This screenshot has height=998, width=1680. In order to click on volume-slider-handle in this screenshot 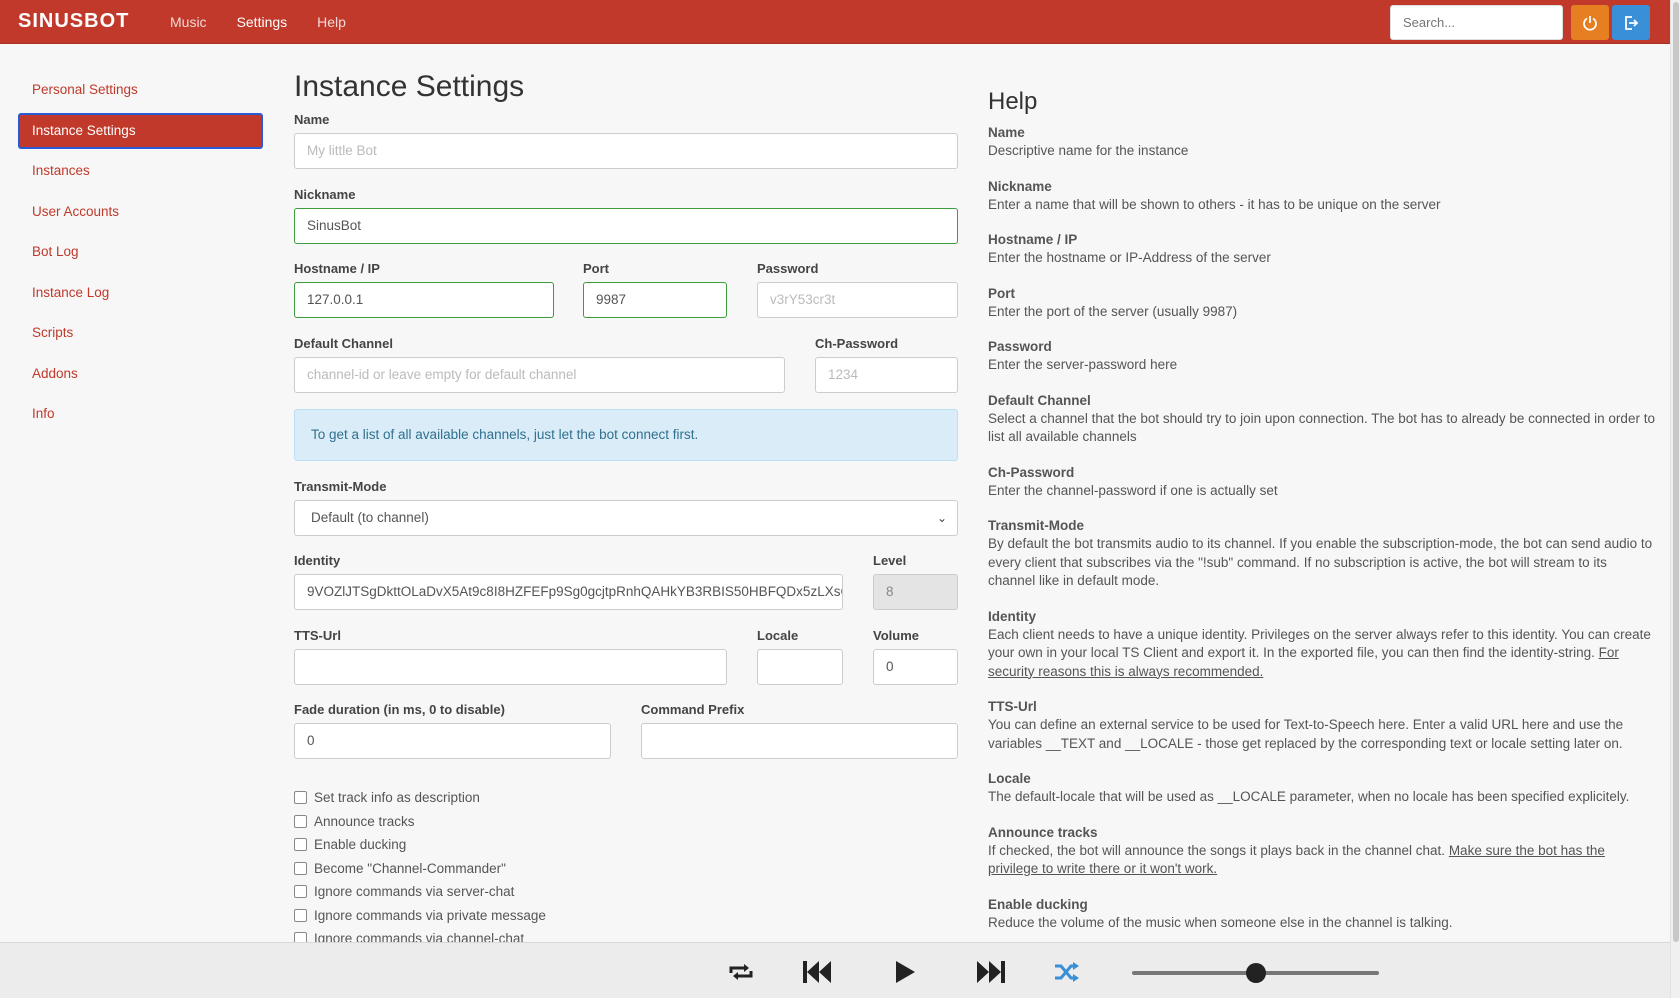, I will do `click(1255, 973)`.